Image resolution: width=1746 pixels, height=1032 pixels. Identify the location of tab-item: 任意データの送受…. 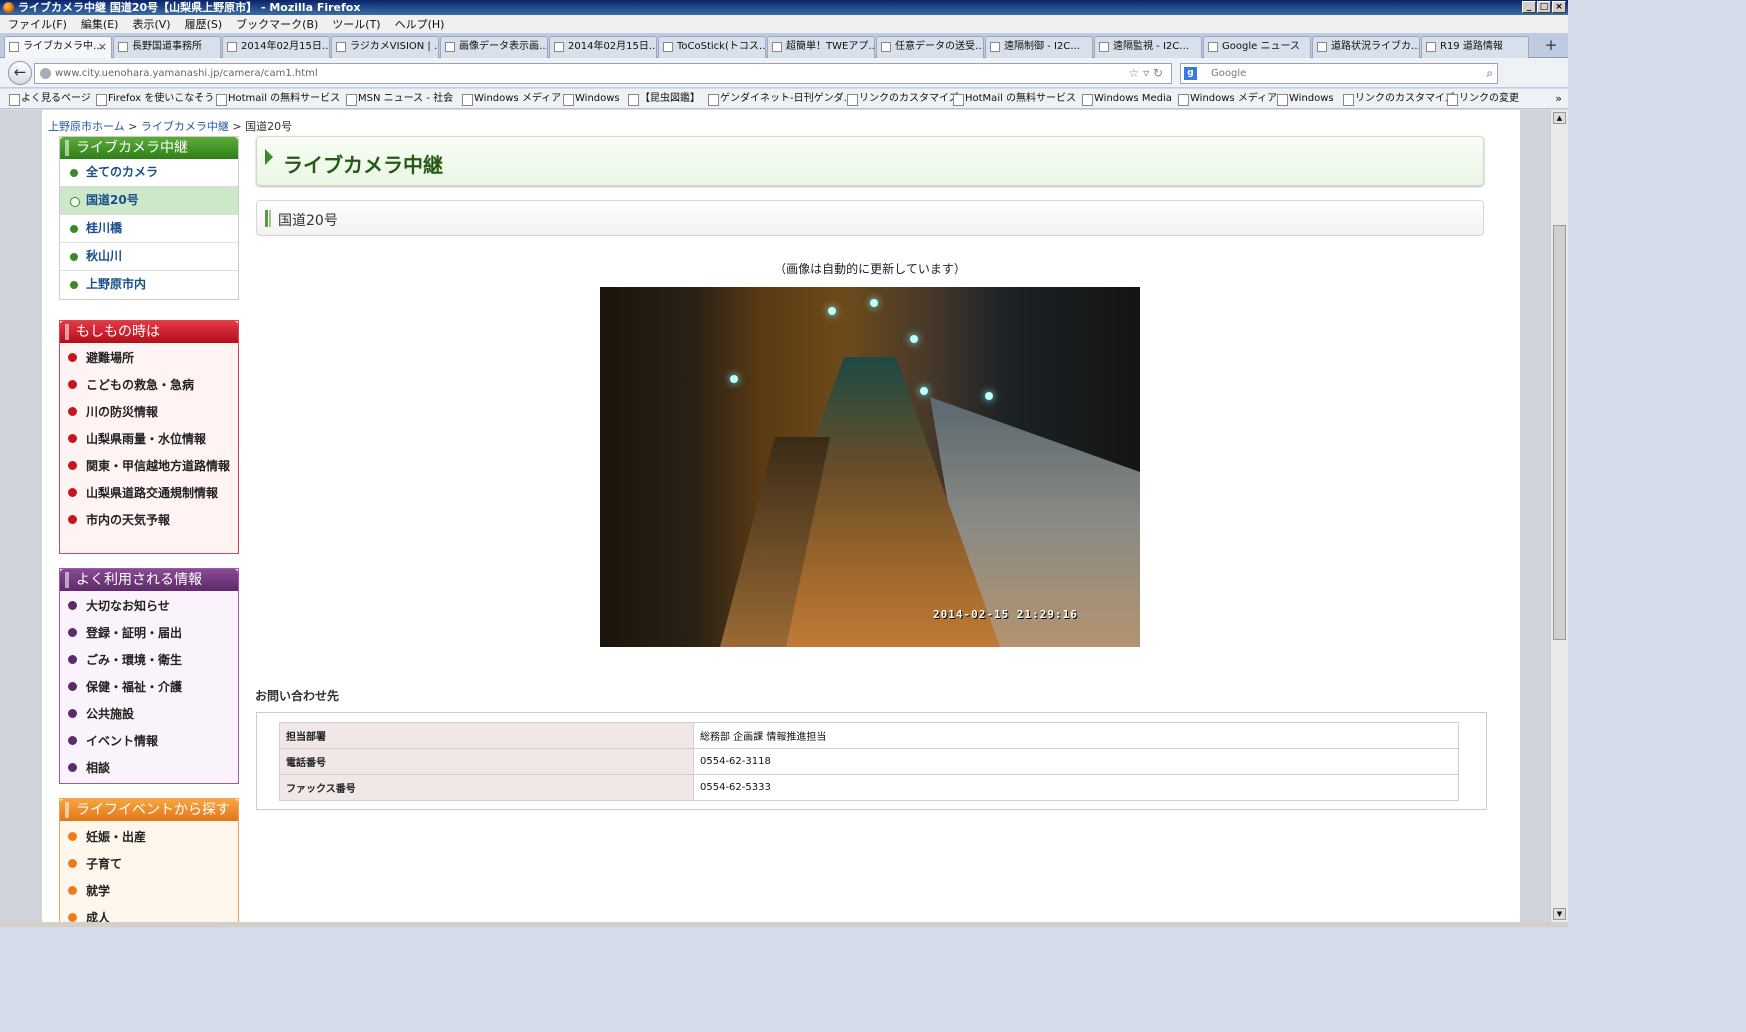
(930, 47).